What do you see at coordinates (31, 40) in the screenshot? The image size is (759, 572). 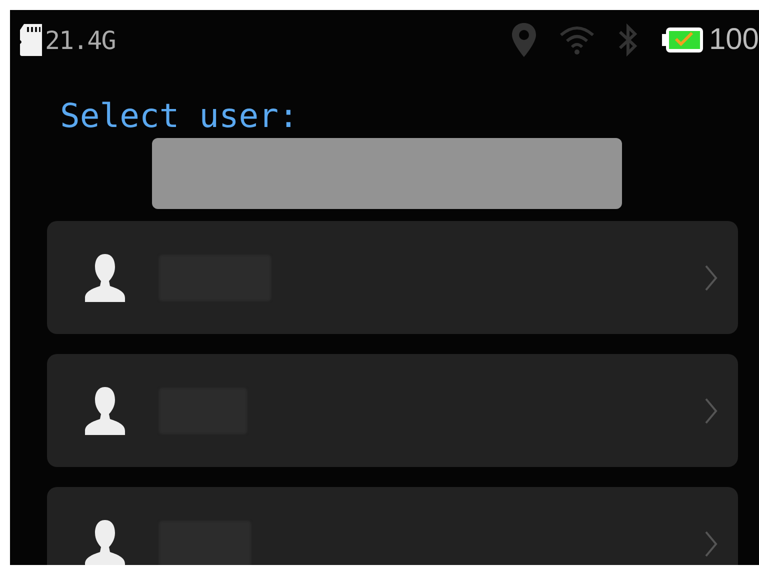 I see `sd-card-icon` at bounding box center [31, 40].